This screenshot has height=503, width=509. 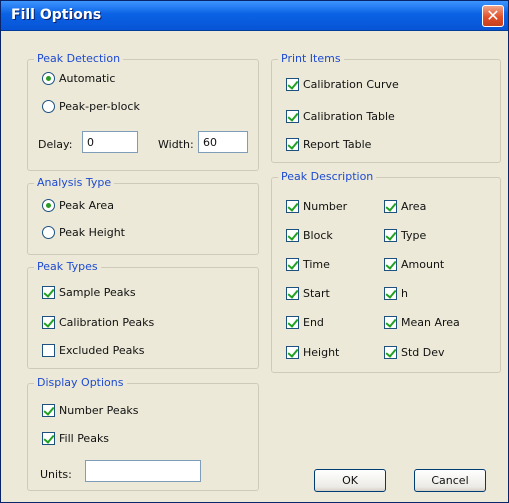 I want to click on area-row: Area, so click(x=405, y=206).